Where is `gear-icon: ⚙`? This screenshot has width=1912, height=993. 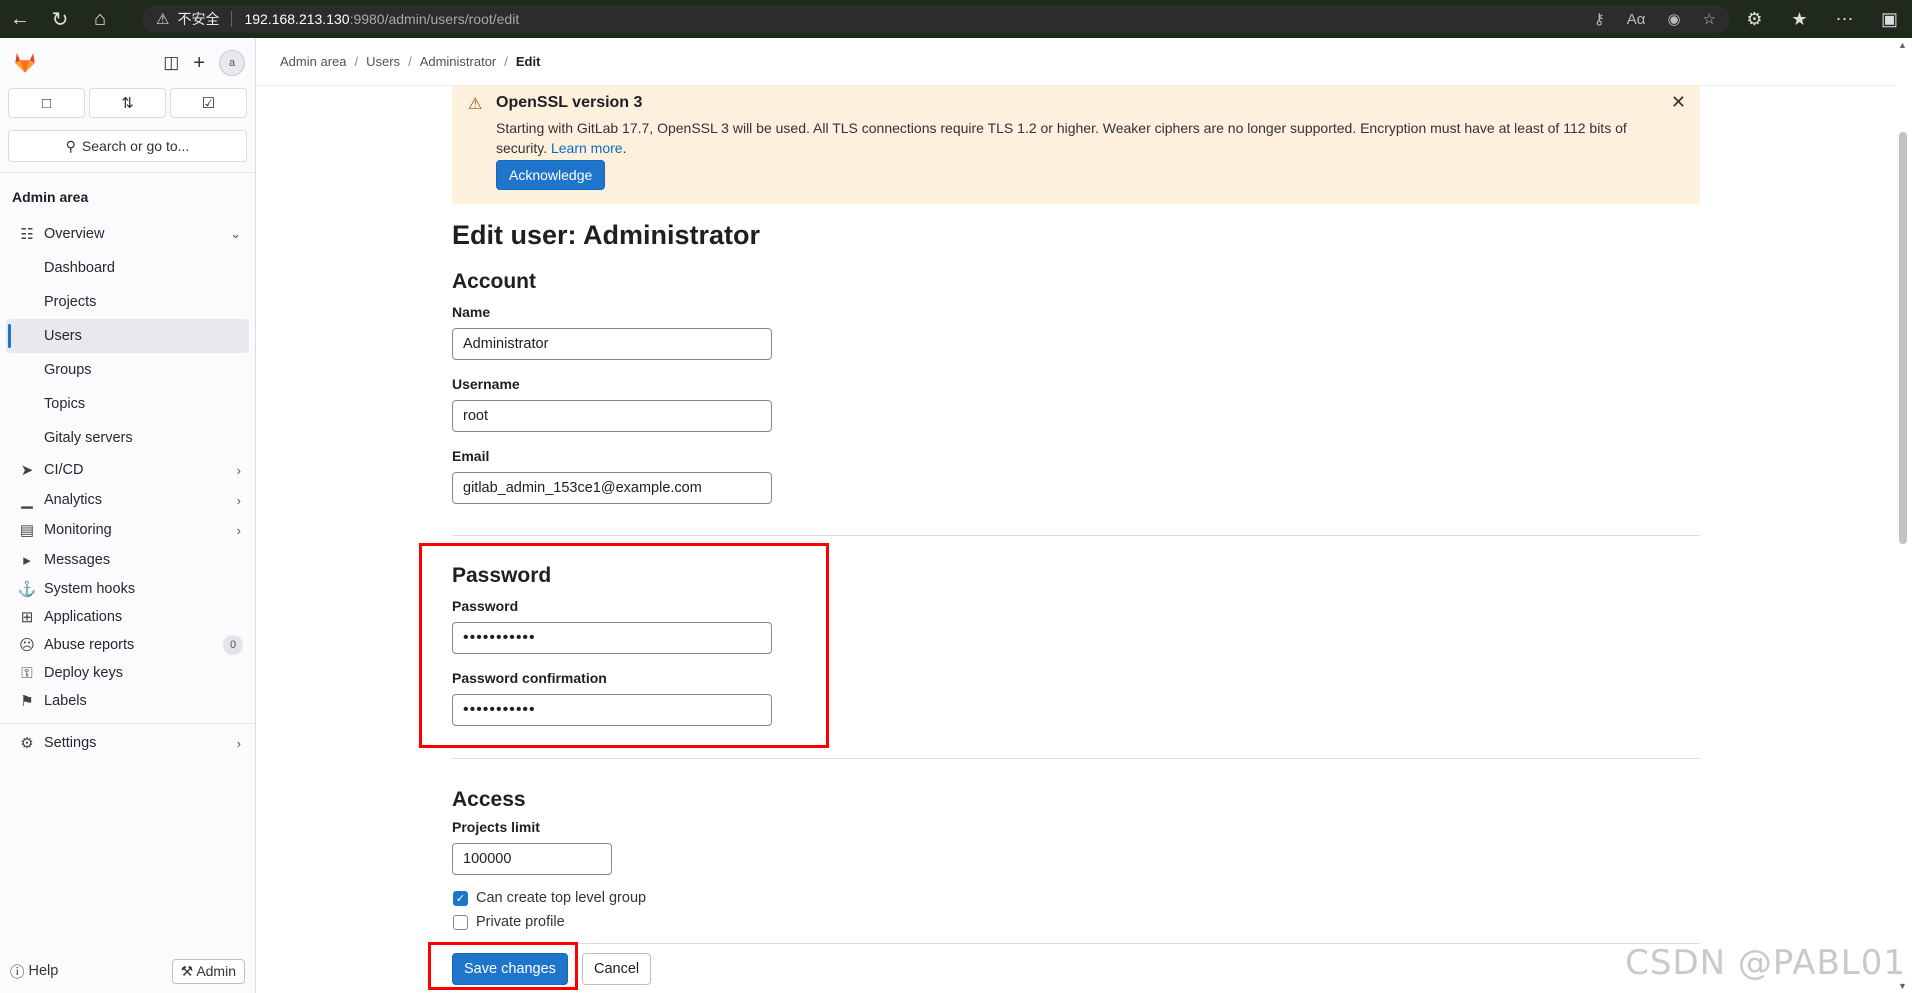
gear-icon: ⚙ is located at coordinates (27, 743).